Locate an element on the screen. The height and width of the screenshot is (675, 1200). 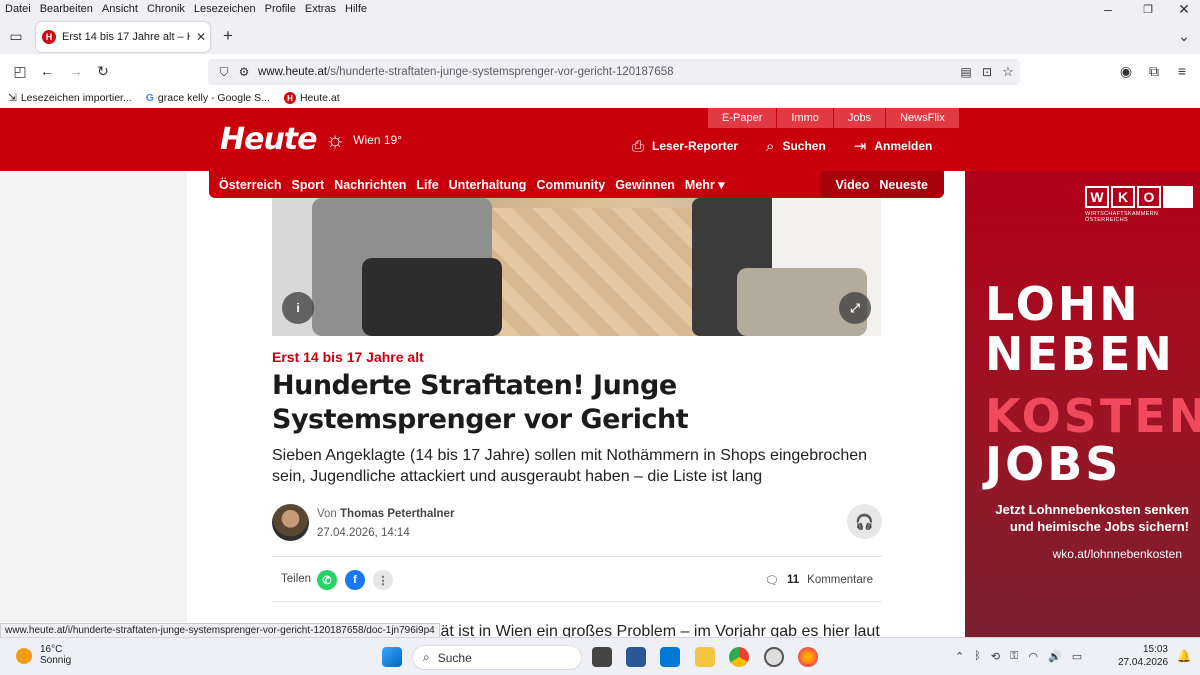
wko-letter: O is located at coordinates (1149, 197).